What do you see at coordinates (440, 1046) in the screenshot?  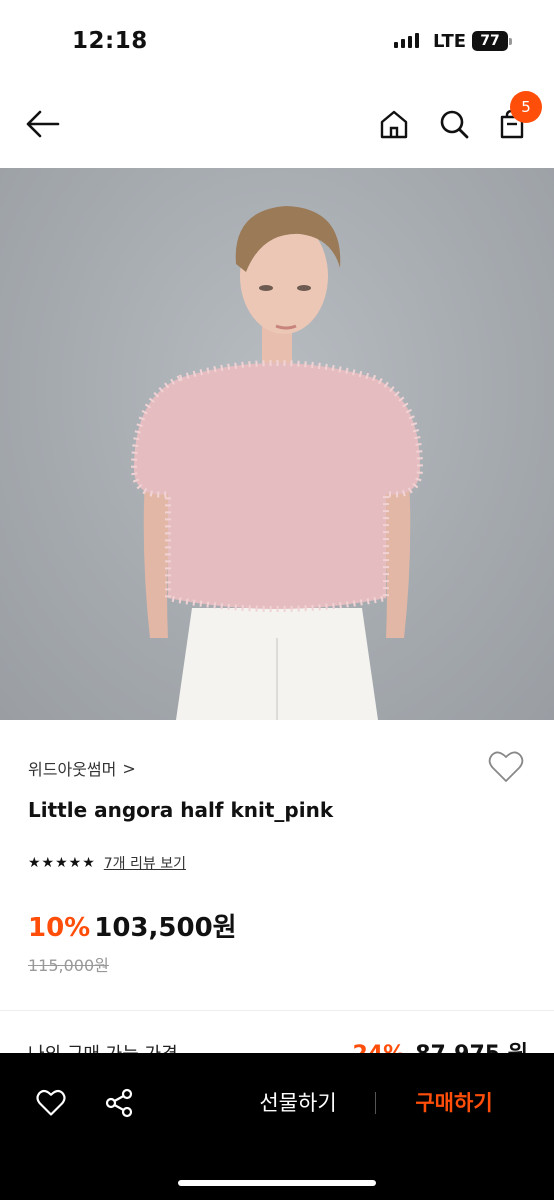 I see `my-price-value: 24%87,975 원` at bounding box center [440, 1046].